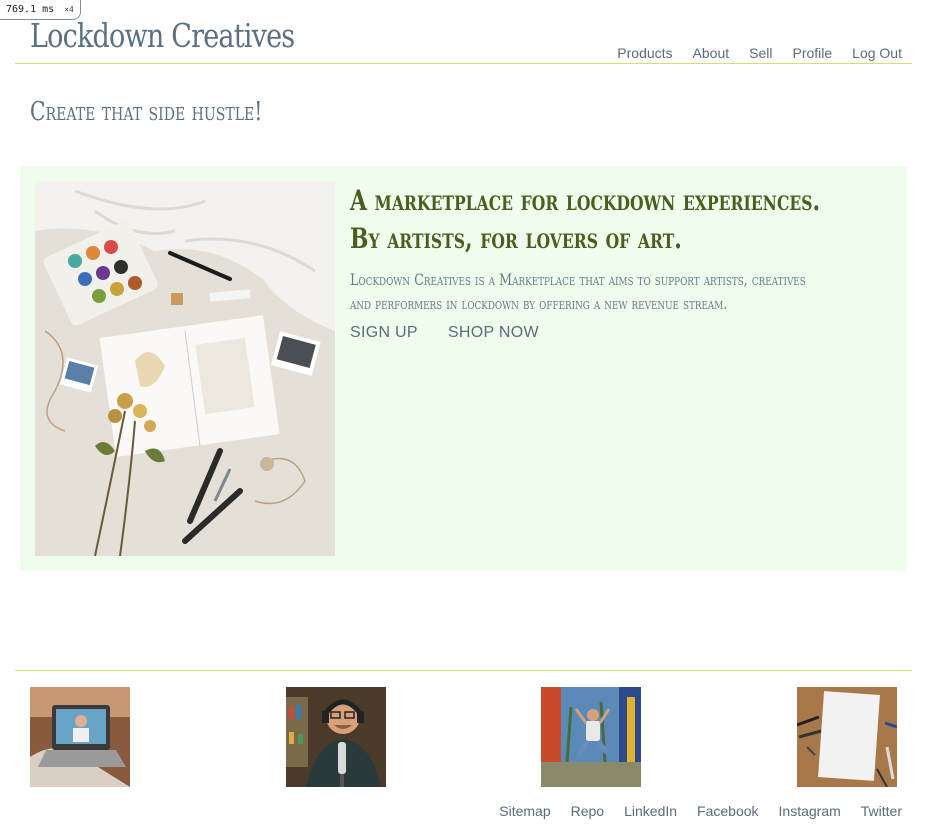  What do you see at coordinates (162, 35) in the screenshot?
I see `site-logo: Lockdown Creatives` at bounding box center [162, 35].